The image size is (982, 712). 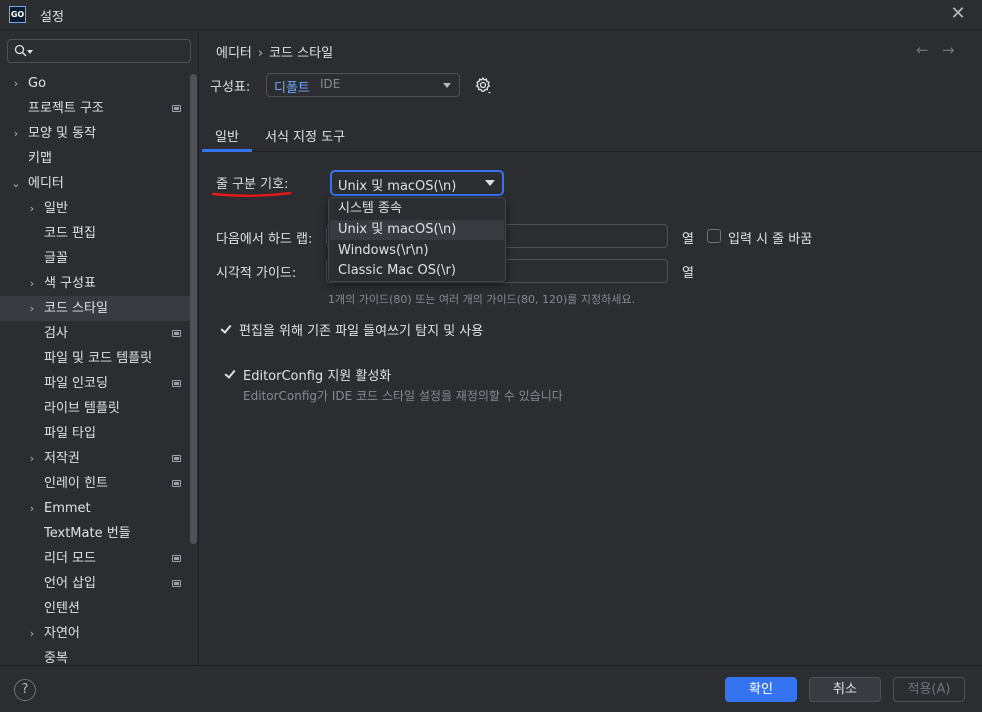 I want to click on sidebar-item-label: 저작권, so click(x=62, y=458).